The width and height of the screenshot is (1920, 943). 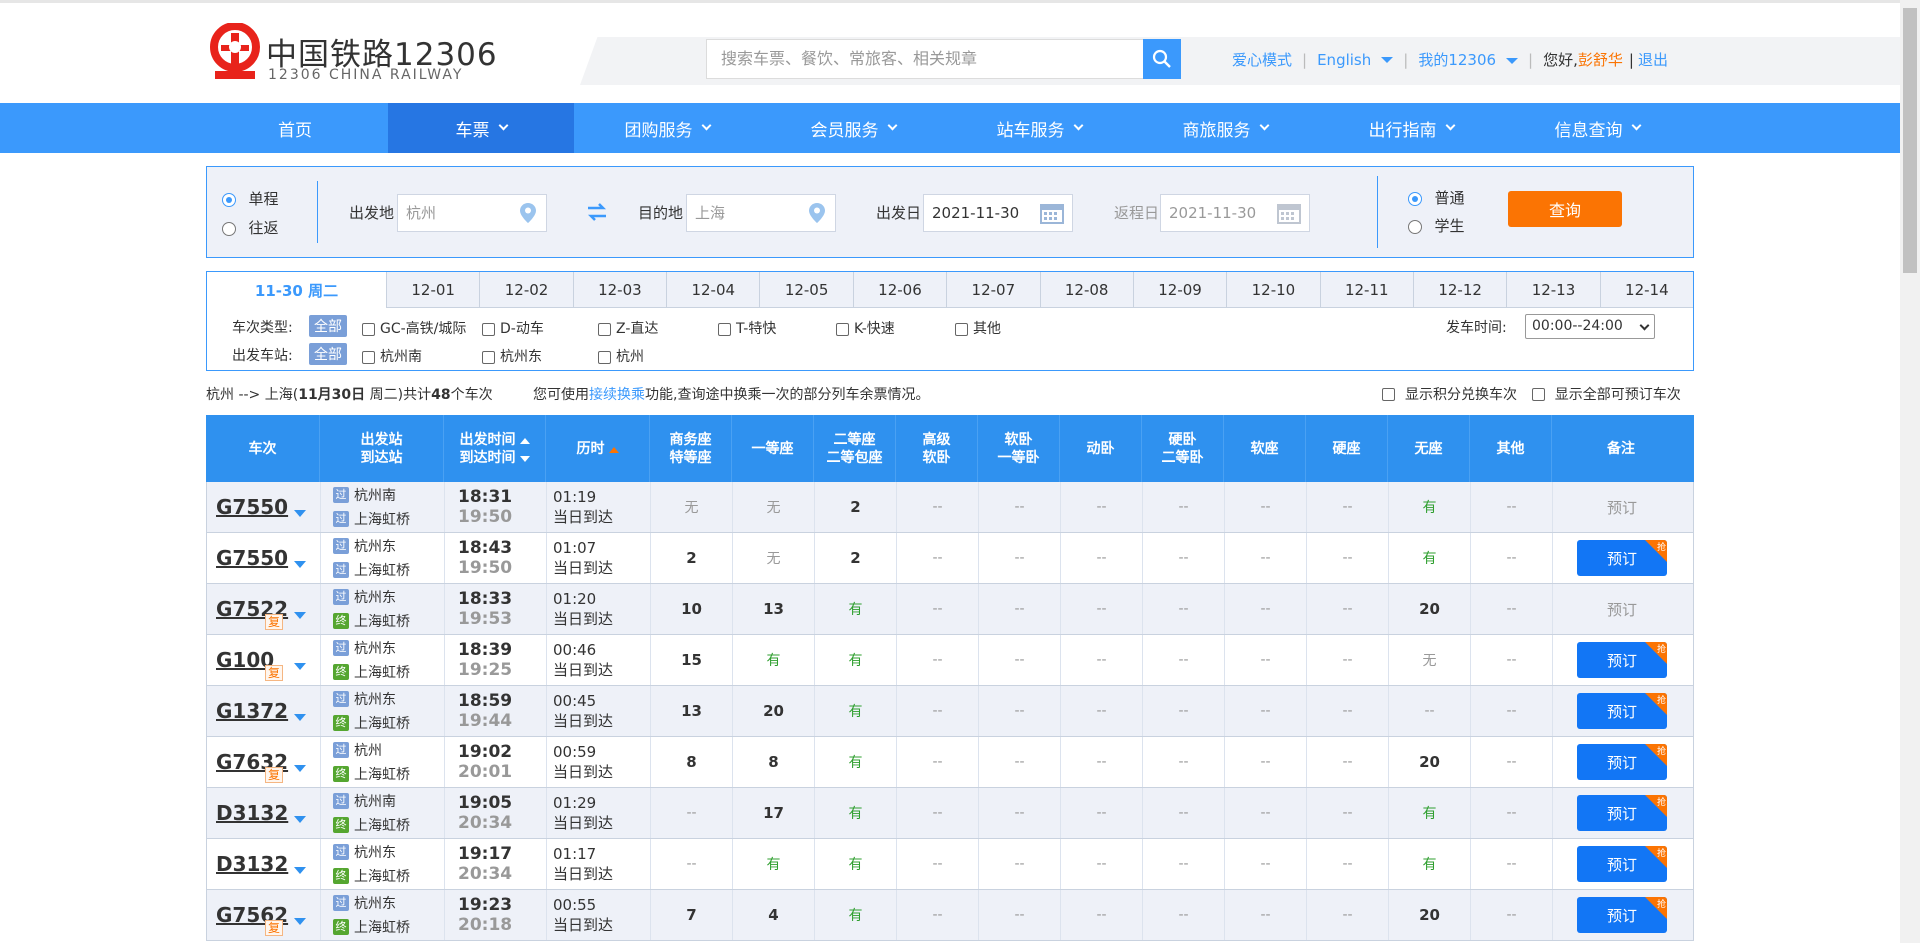 What do you see at coordinates (1415, 227) in the screenshot?
I see `student-radio` at bounding box center [1415, 227].